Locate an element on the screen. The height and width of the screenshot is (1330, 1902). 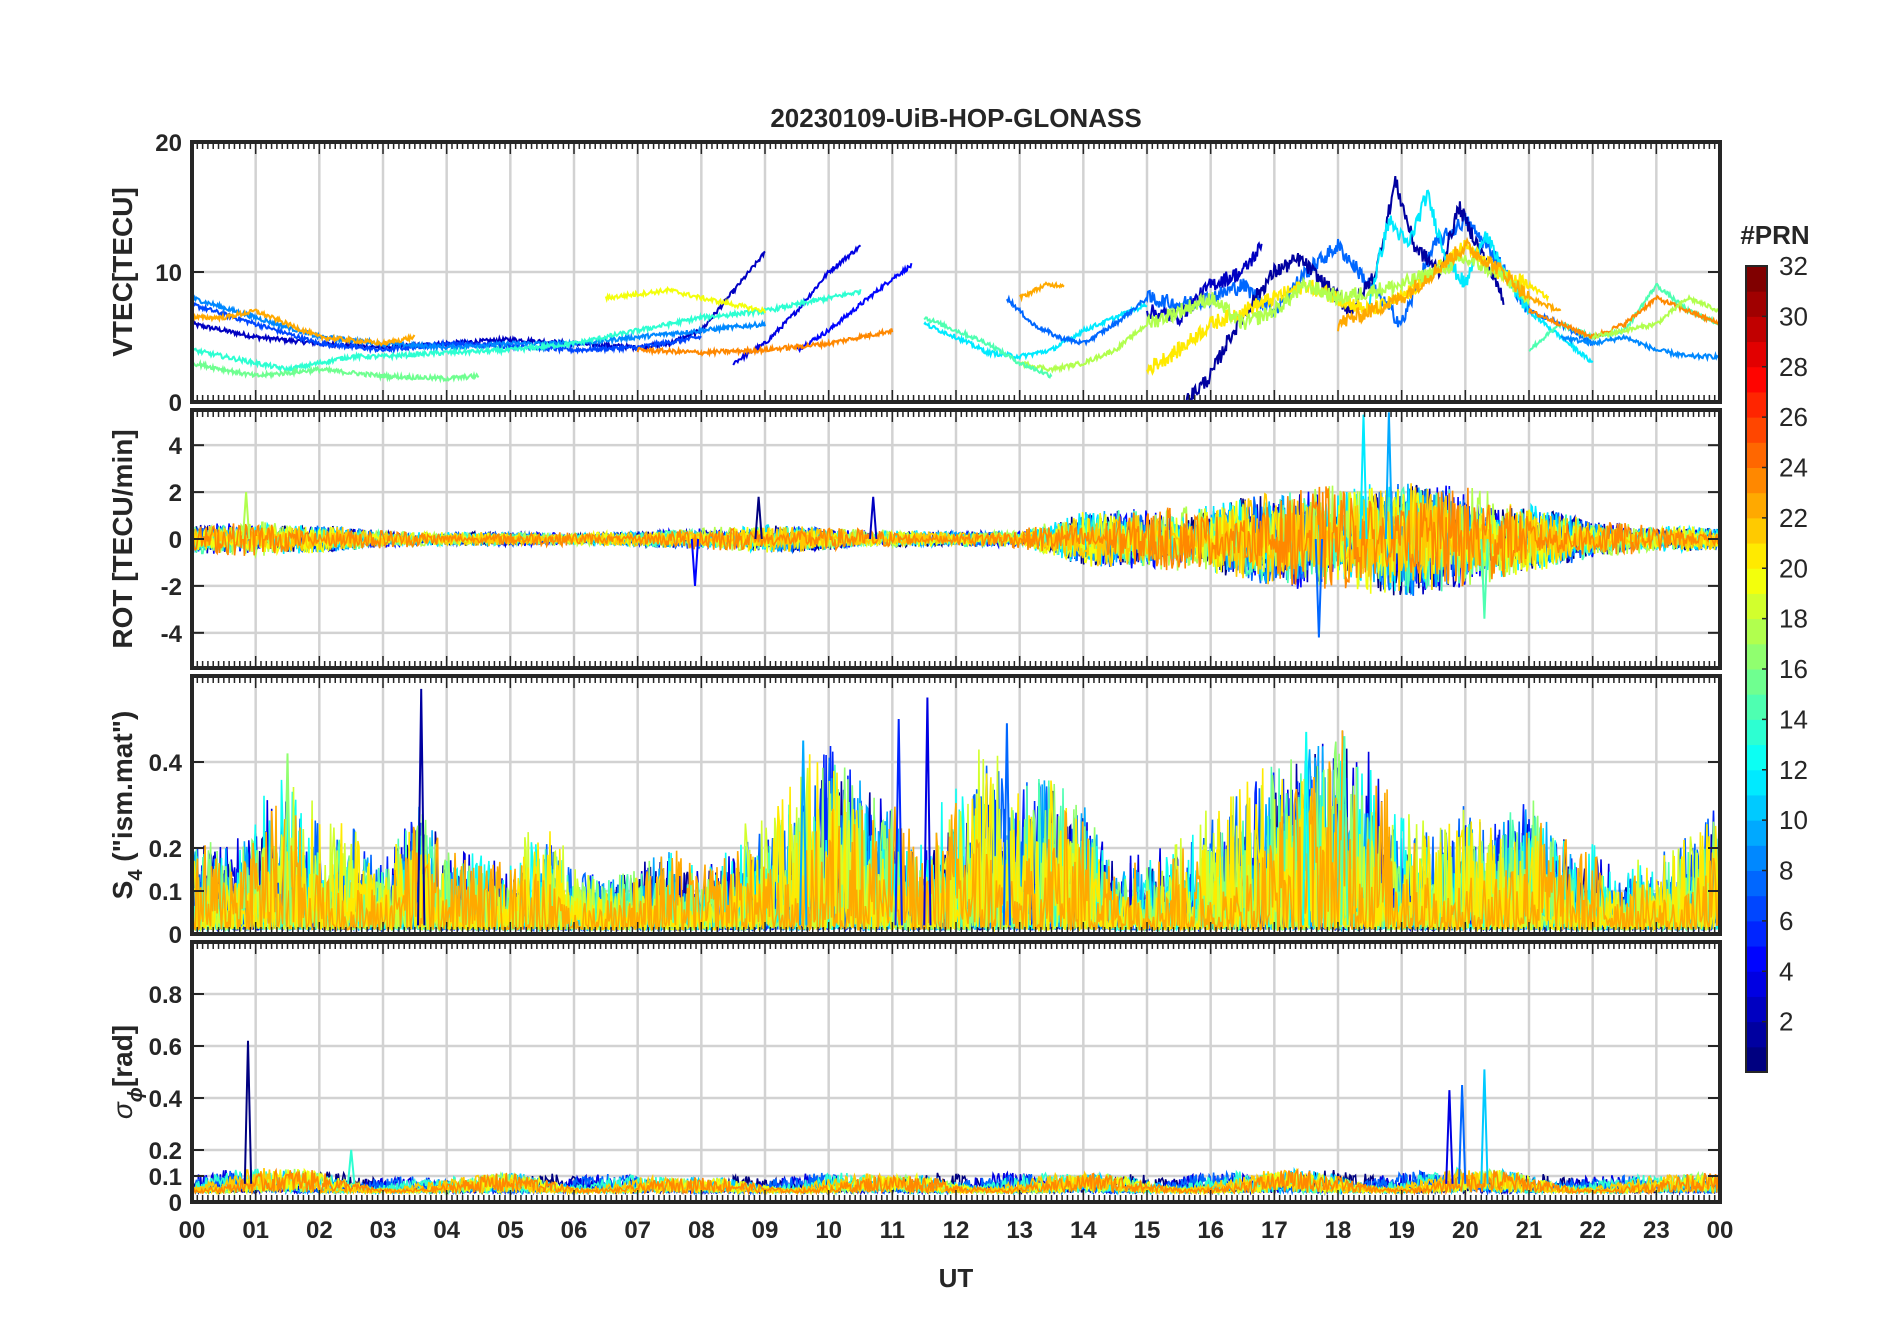
x-tick-label: 01 is located at coordinates (255, 1230).